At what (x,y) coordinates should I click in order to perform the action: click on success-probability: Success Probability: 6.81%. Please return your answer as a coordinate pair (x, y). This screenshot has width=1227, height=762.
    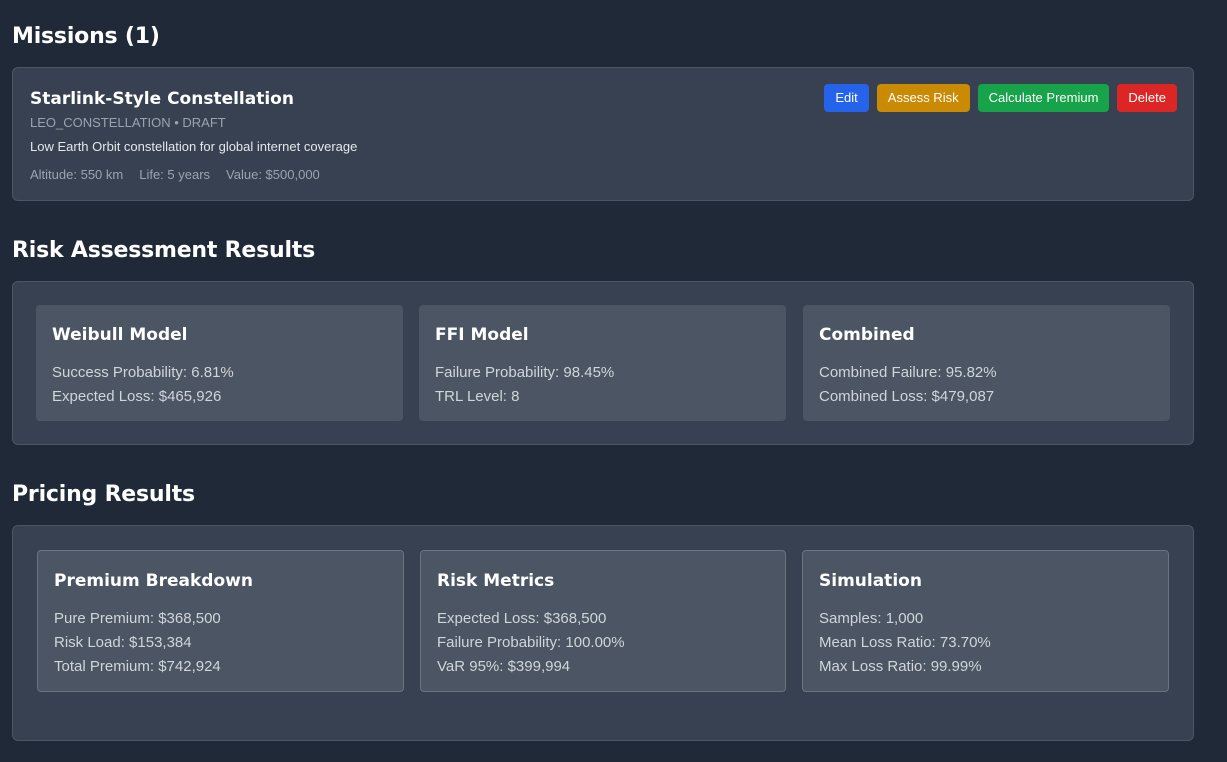
    Looking at the image, I should click on (143, 372).